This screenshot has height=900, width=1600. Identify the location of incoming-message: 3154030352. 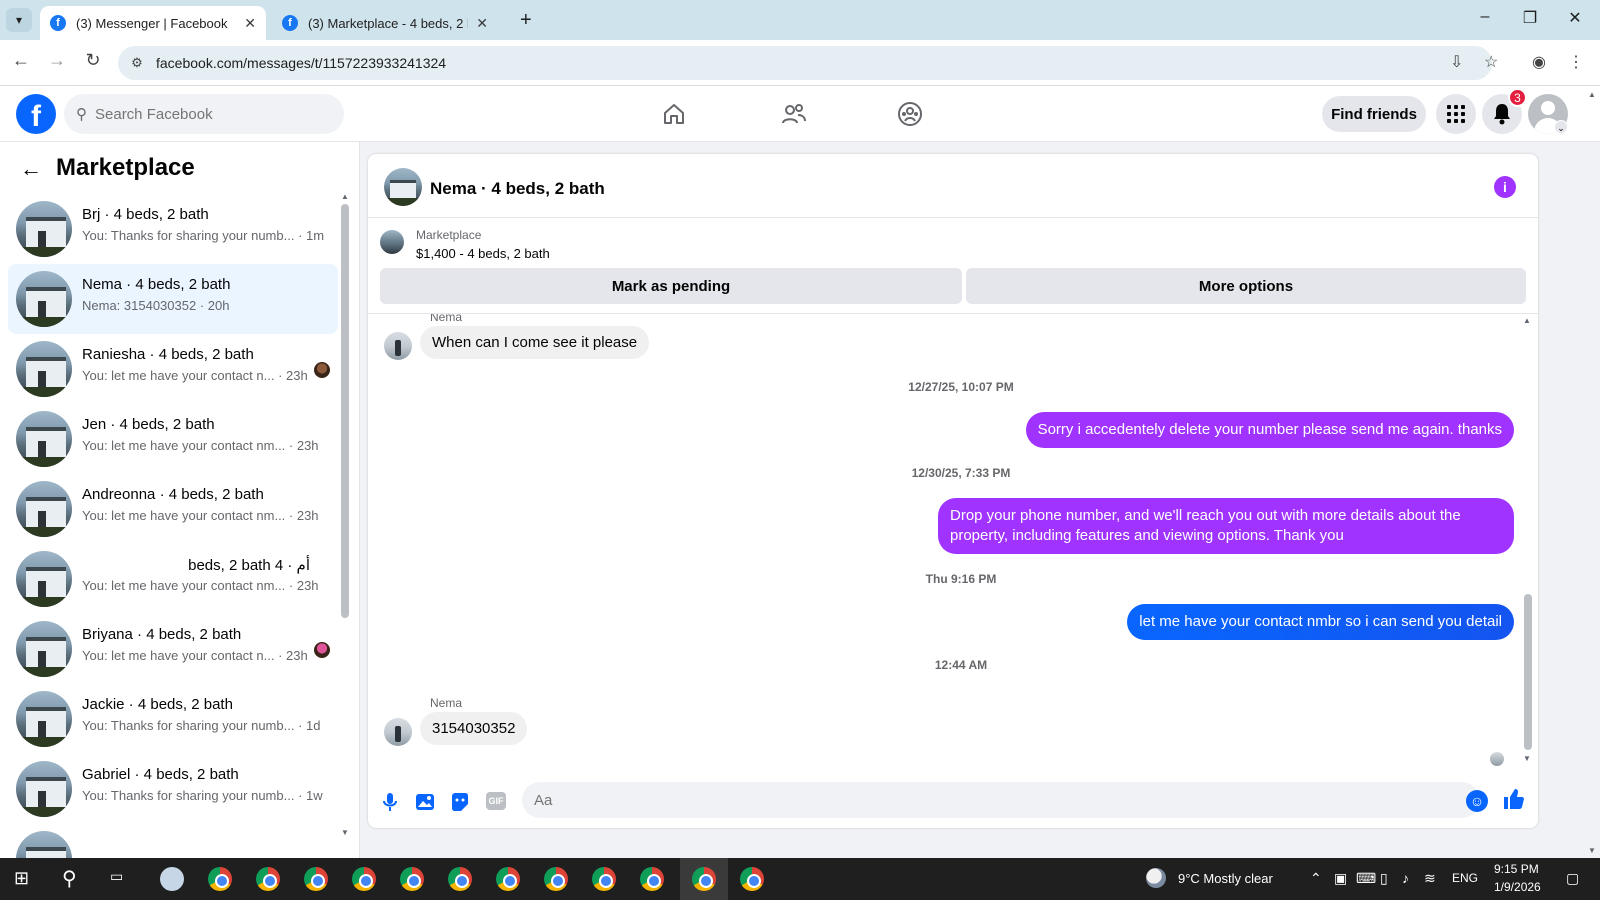
(474, 728).